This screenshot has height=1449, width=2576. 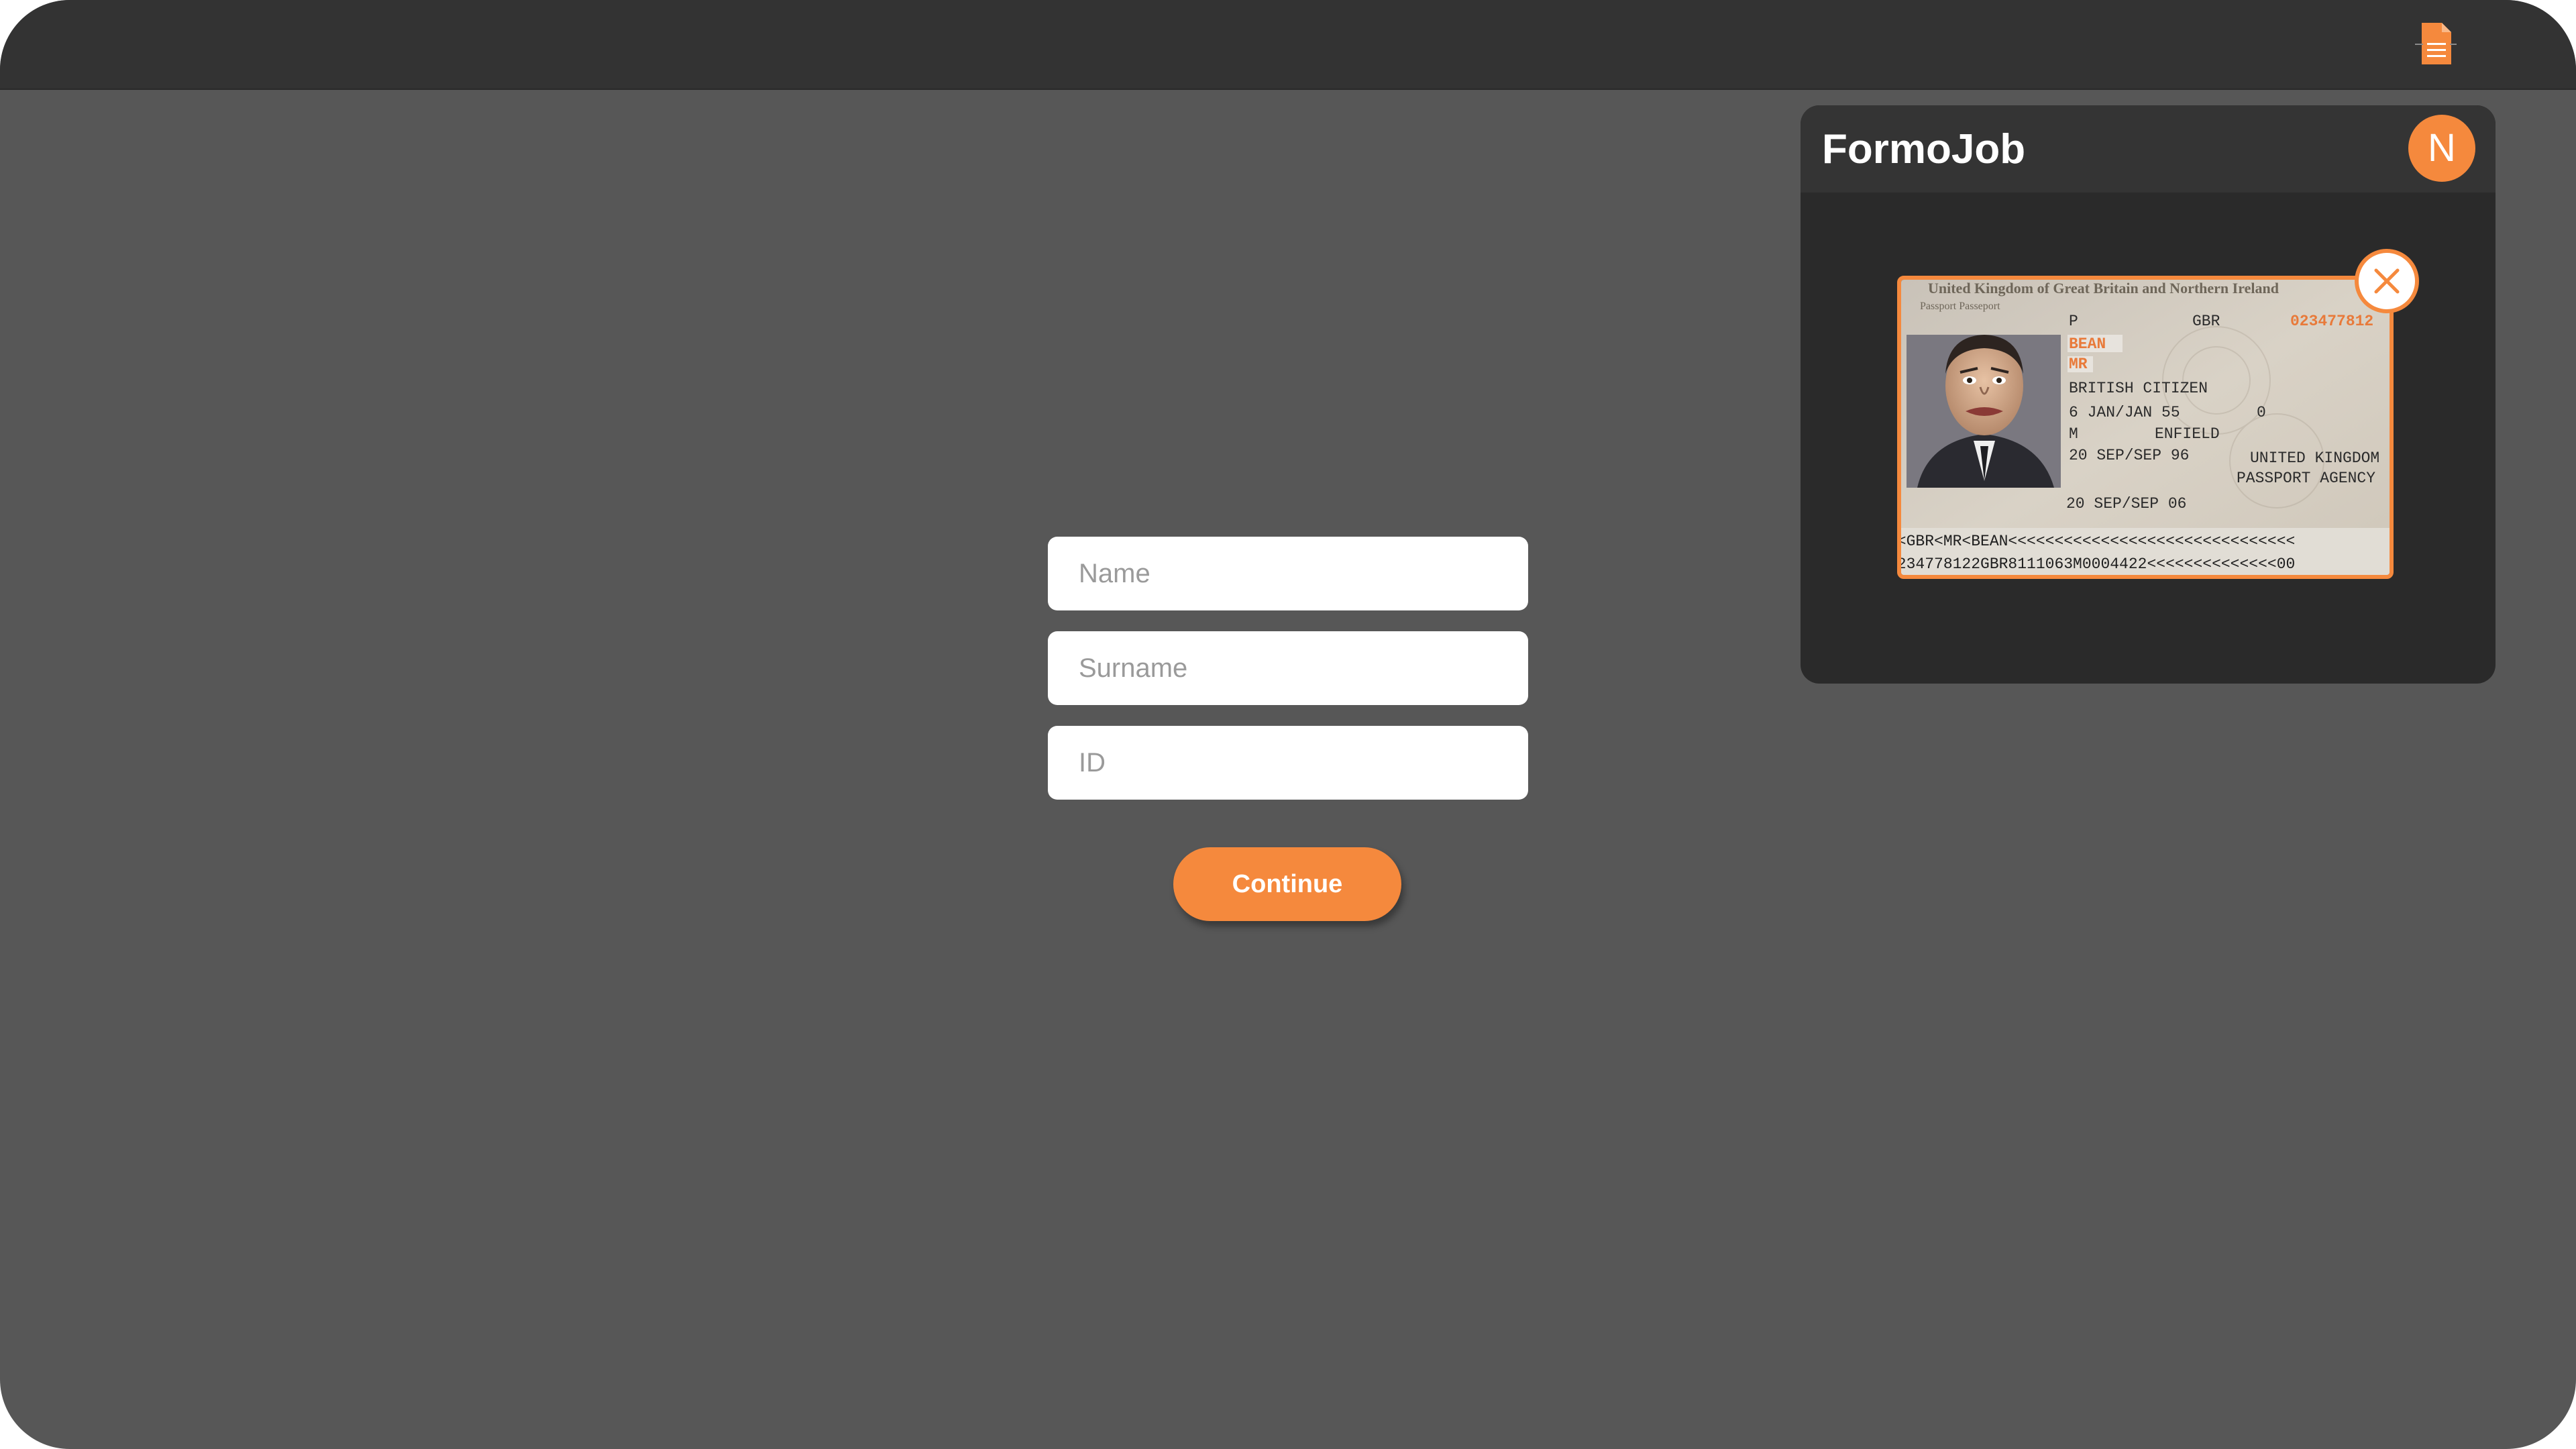 I want to click on passport-date-of-expiry: 20 SEP/SEP 06, so click(x=2126, y=504).